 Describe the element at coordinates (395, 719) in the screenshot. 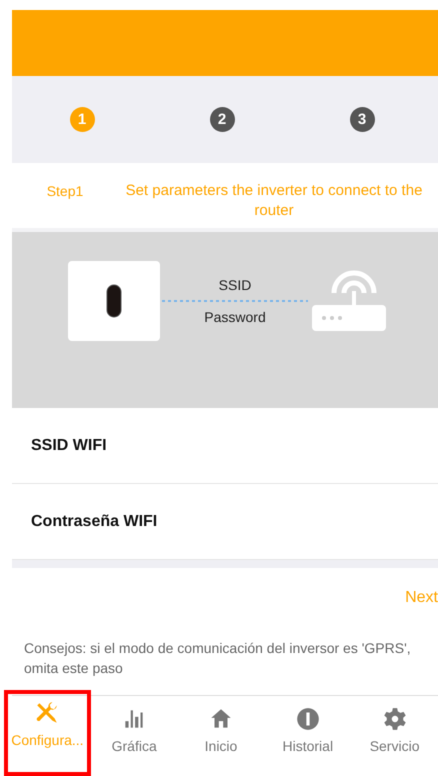

I see `settings-icon` at that location.